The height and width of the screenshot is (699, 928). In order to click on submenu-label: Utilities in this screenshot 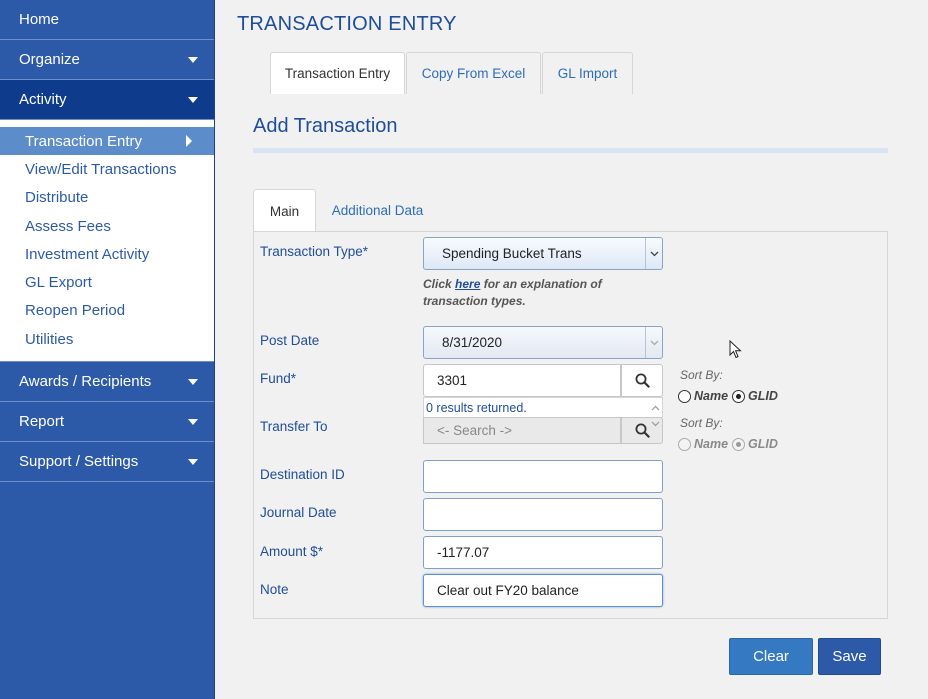, I will do `click(49, 339)`.